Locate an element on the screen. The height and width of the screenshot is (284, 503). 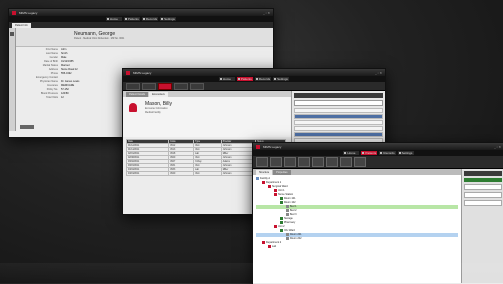
tree-node-label: Storage is located at coordinates (288, 219).